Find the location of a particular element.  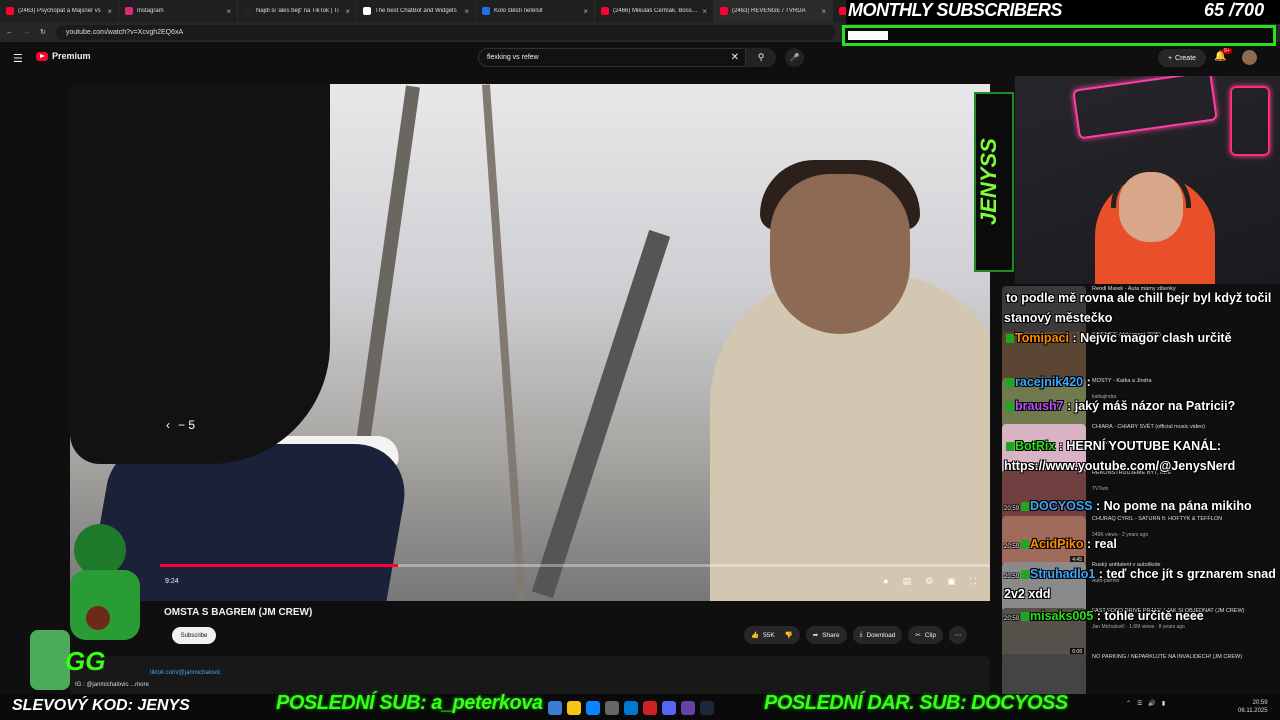

subscribe-button: Subscribe is located at coordinates (194, 635).